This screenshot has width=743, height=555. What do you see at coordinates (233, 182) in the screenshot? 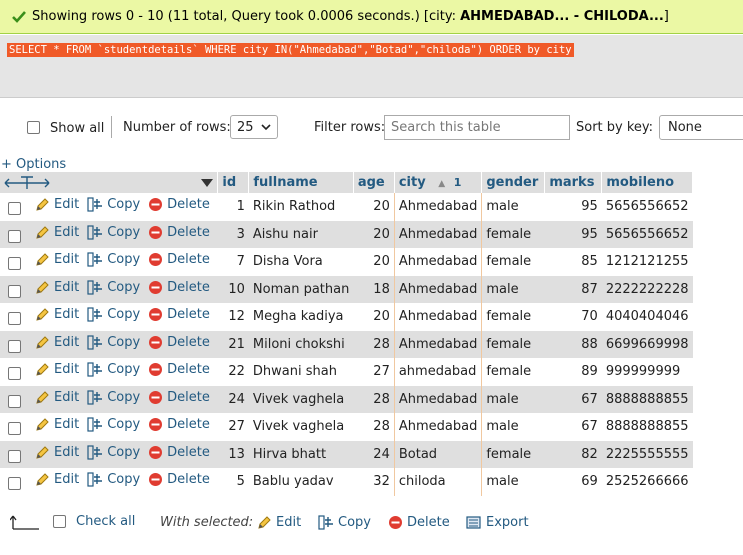
I see `column-header-id: id` at bounding box center [233, 182].